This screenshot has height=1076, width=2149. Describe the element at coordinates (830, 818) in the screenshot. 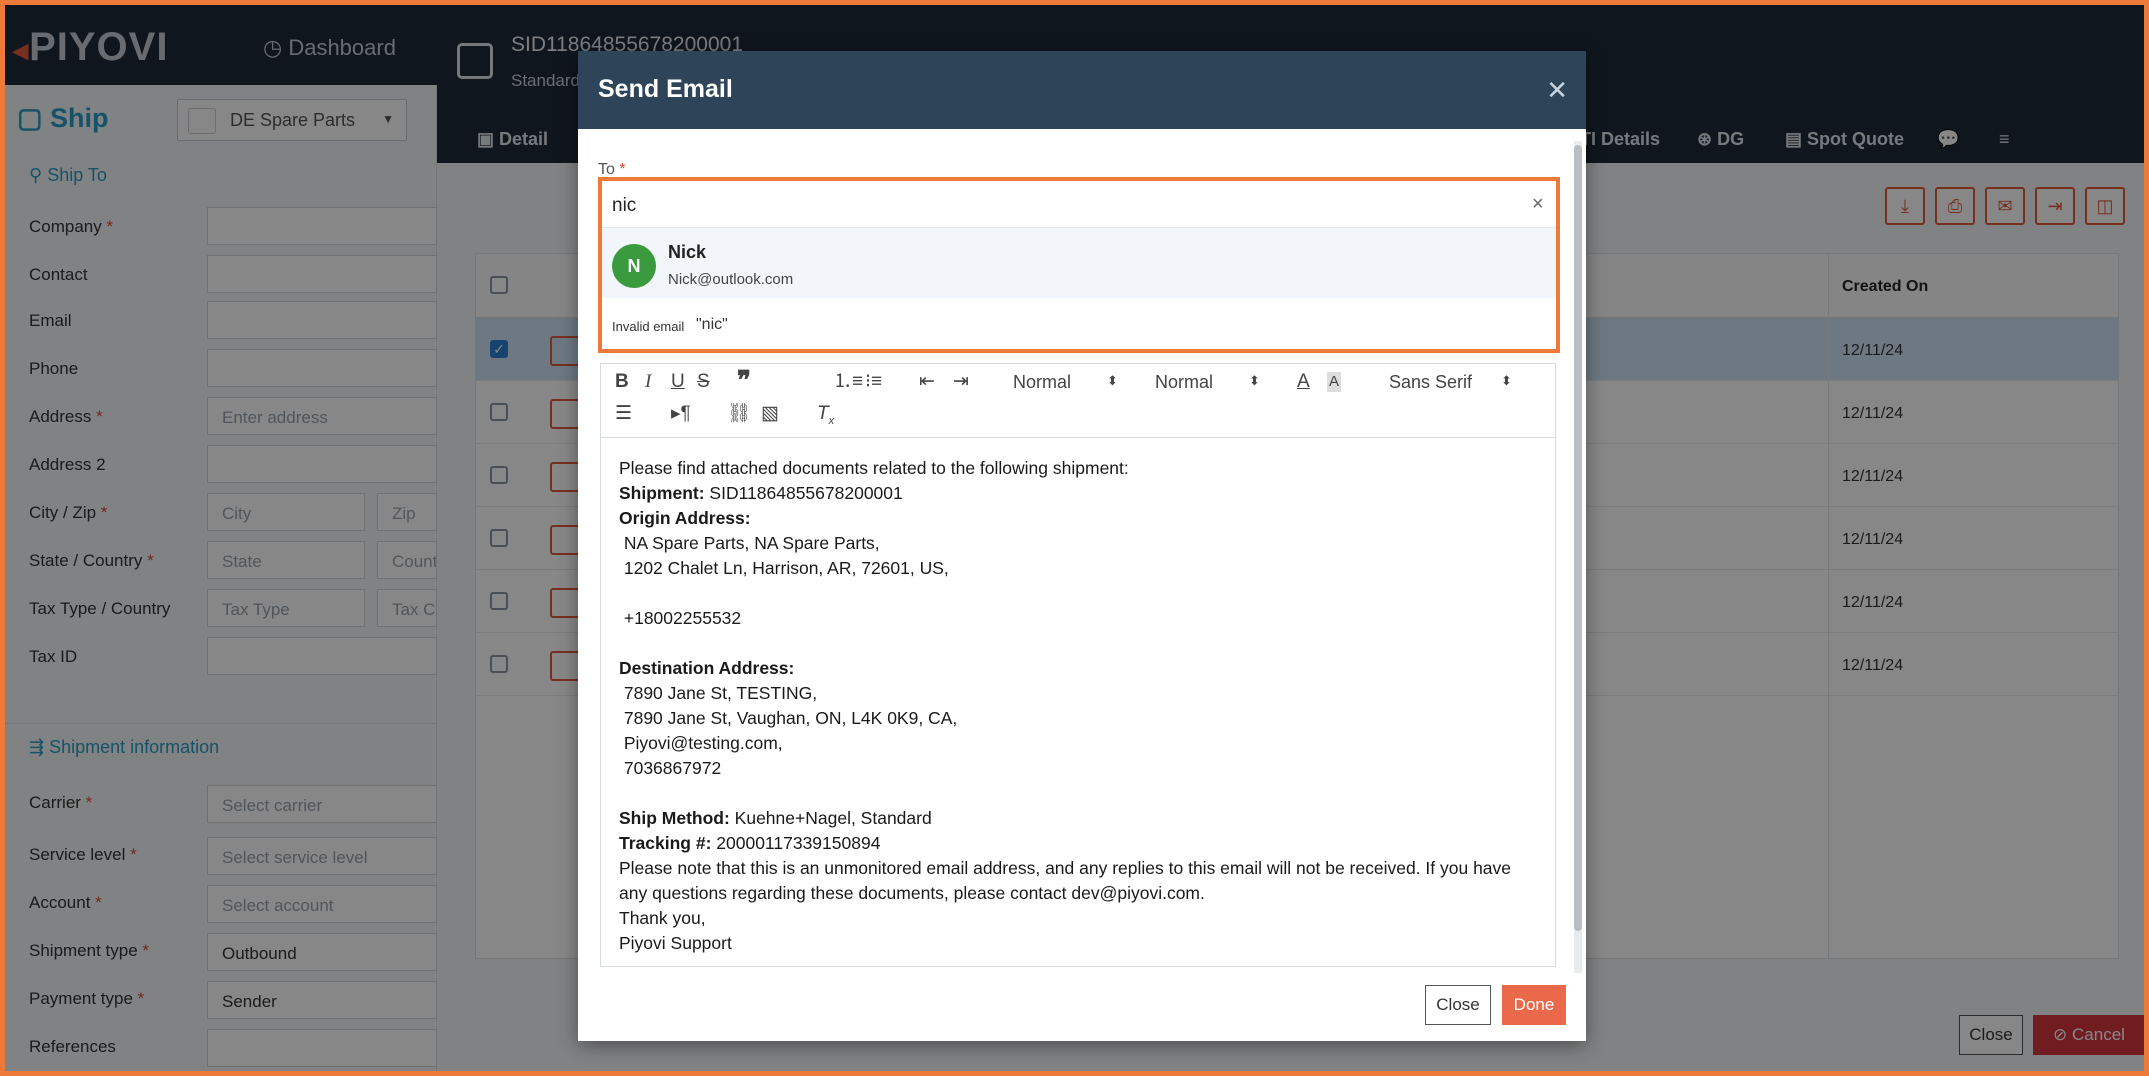

I see `email-body-text: Kuehne+Nagel, Standard` at that location.